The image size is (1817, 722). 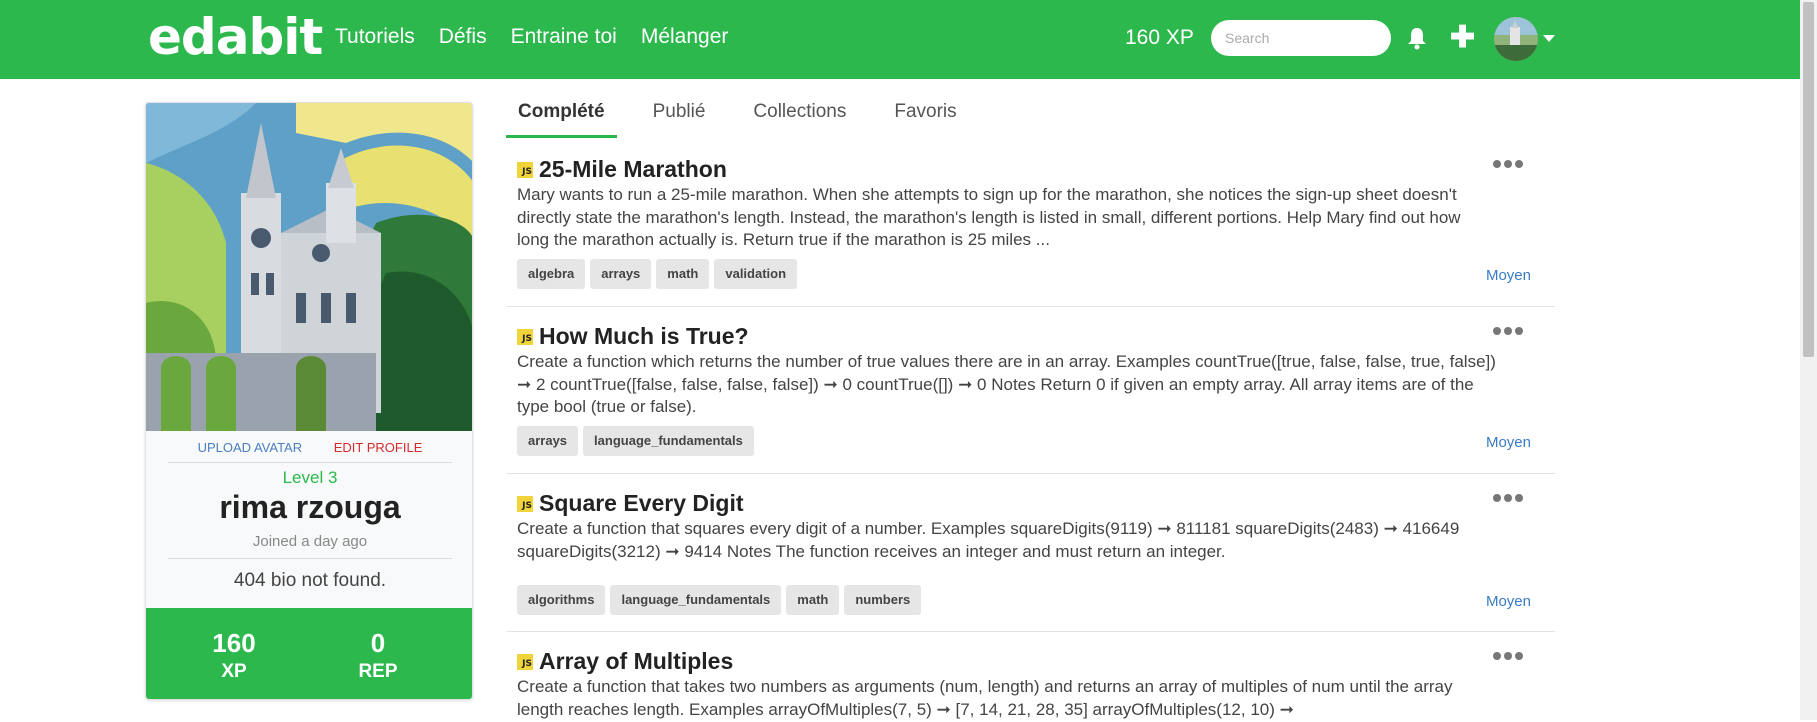 I want to click on xp-counter: 160 XP, so click(x=1159, y=37).